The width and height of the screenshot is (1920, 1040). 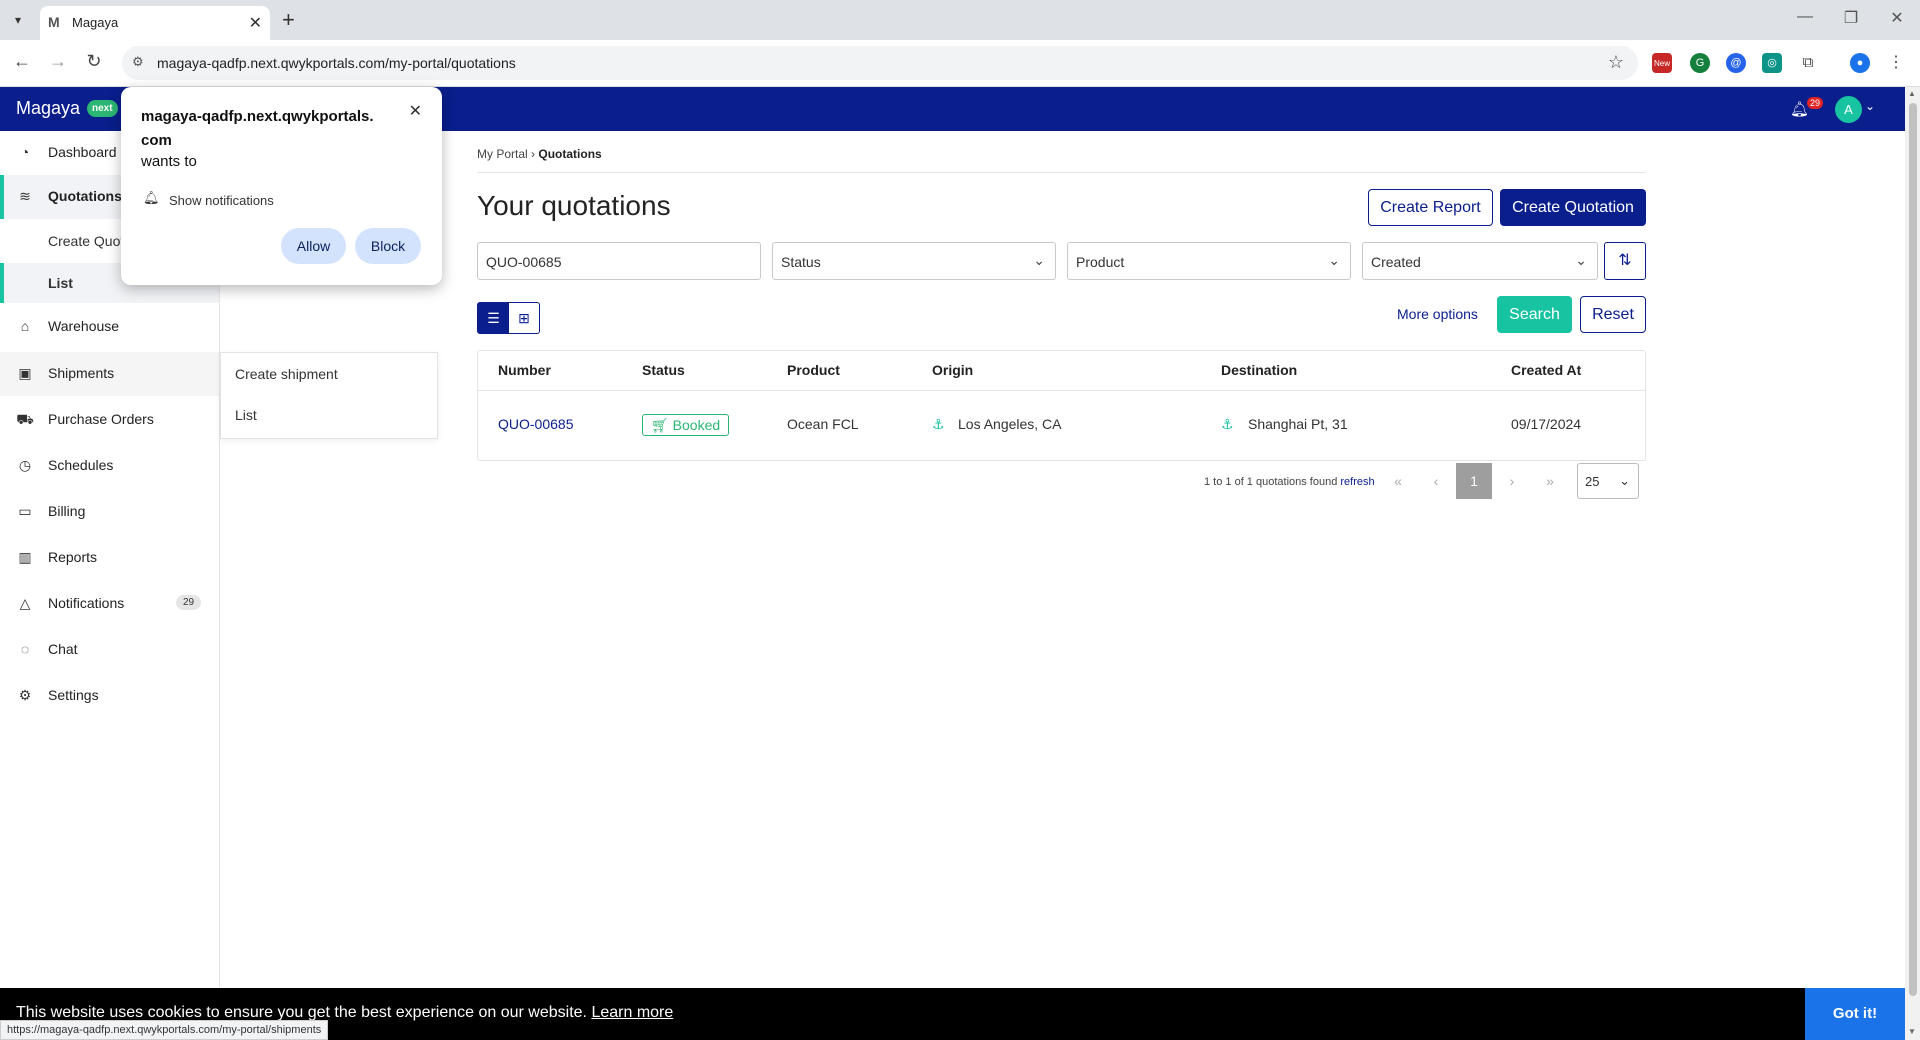 What do you see at coordinates (1398, 481) in the screenshot?
I see `first-page-icon: «` at bounding box center [1398, 481].